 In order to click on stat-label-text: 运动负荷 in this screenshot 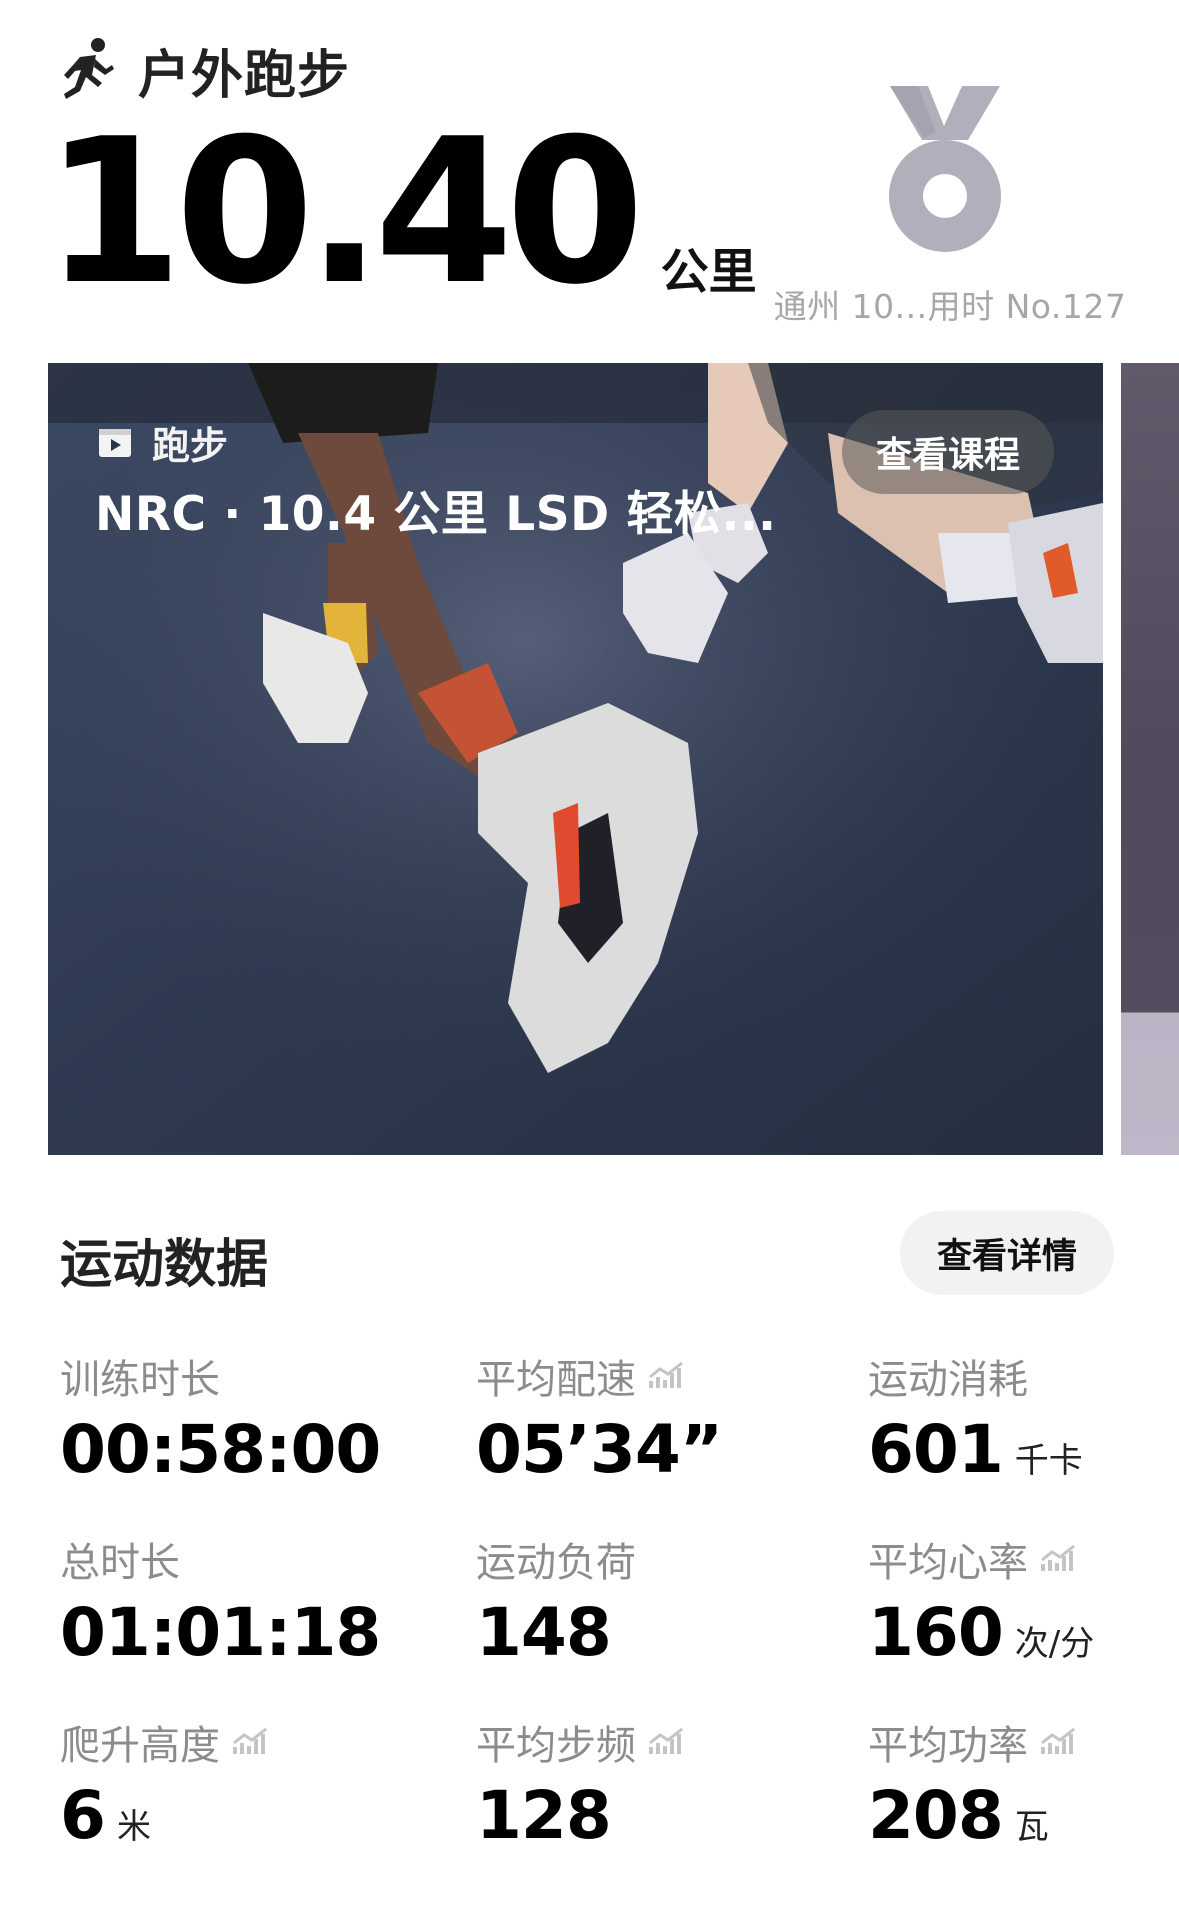, I will do `click(556, 1563)`.